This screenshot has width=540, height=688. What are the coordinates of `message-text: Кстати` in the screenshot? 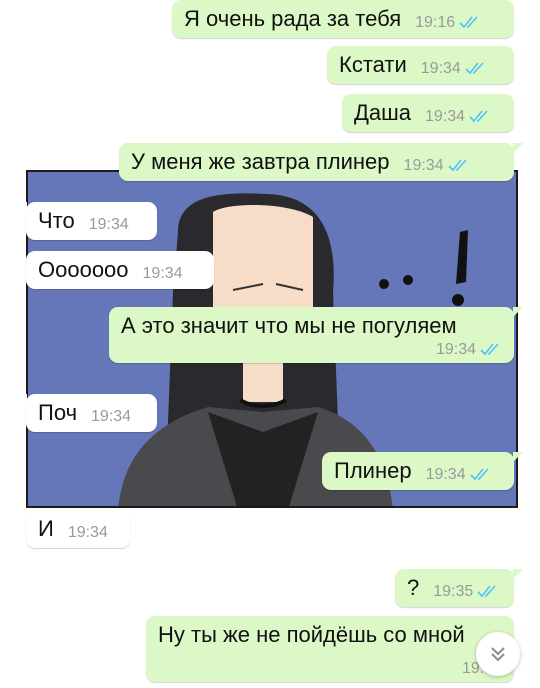 It's located at (373, 64).